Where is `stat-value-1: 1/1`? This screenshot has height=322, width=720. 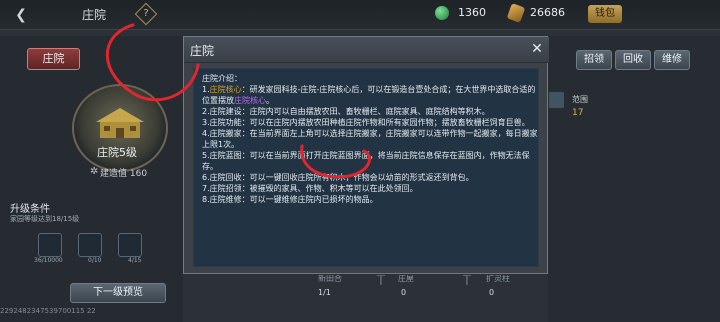 stat-value-1: 1/1 is located at coordinates (324, 292).